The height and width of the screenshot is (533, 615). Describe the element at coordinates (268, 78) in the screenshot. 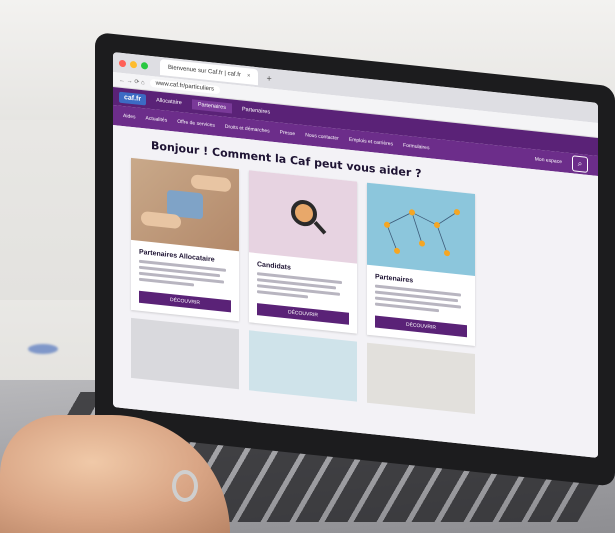

I see `new-tab-button: +` at that location.